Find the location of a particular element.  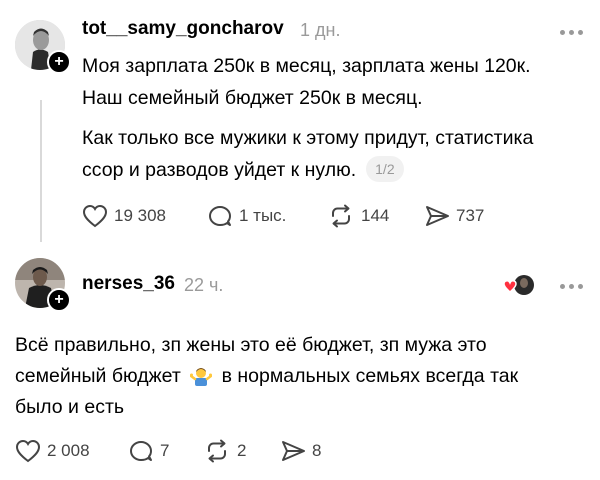

share-count: 8 is located at coordinates (317, 450).